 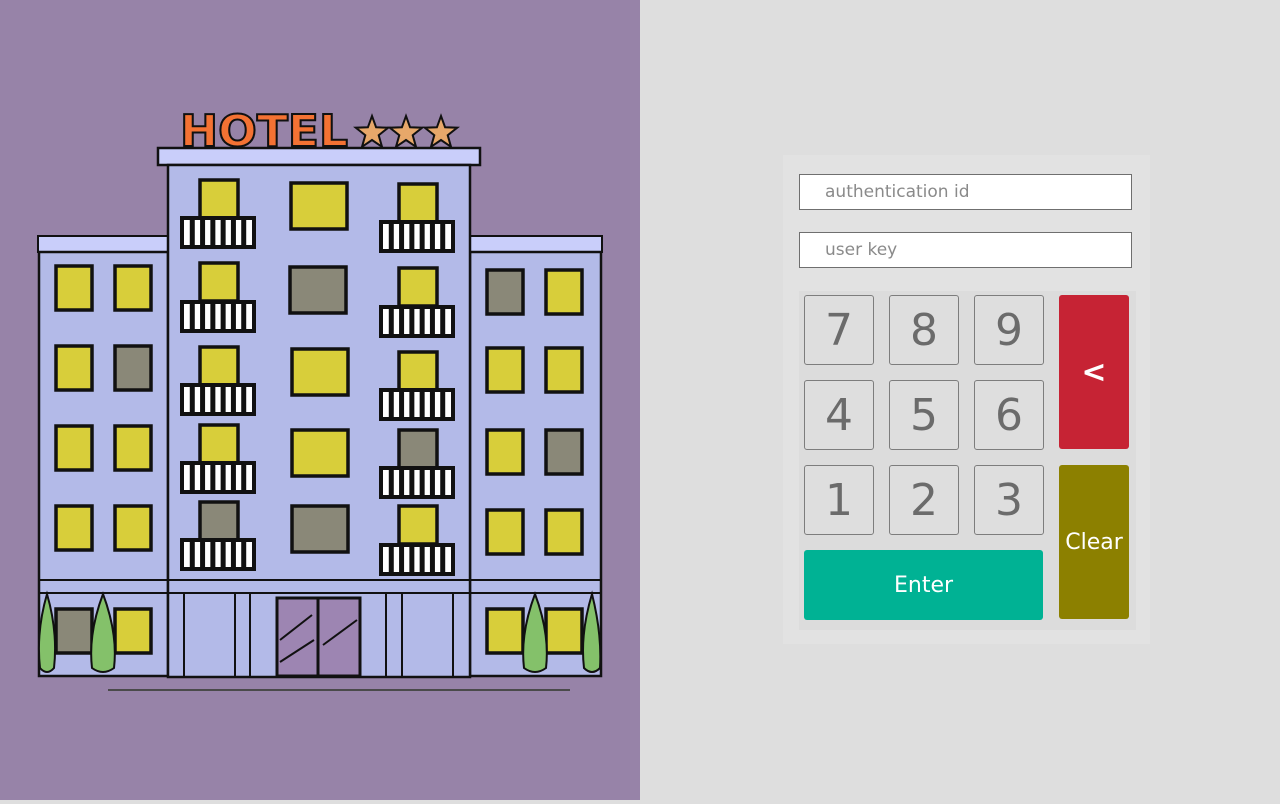 What do you see at coordinates (967, 460) in the screenshot?
I see `keypad: 7 8 9 4 5 6 1 2 3 < Clear Enter` at bounding box center [967, 460].